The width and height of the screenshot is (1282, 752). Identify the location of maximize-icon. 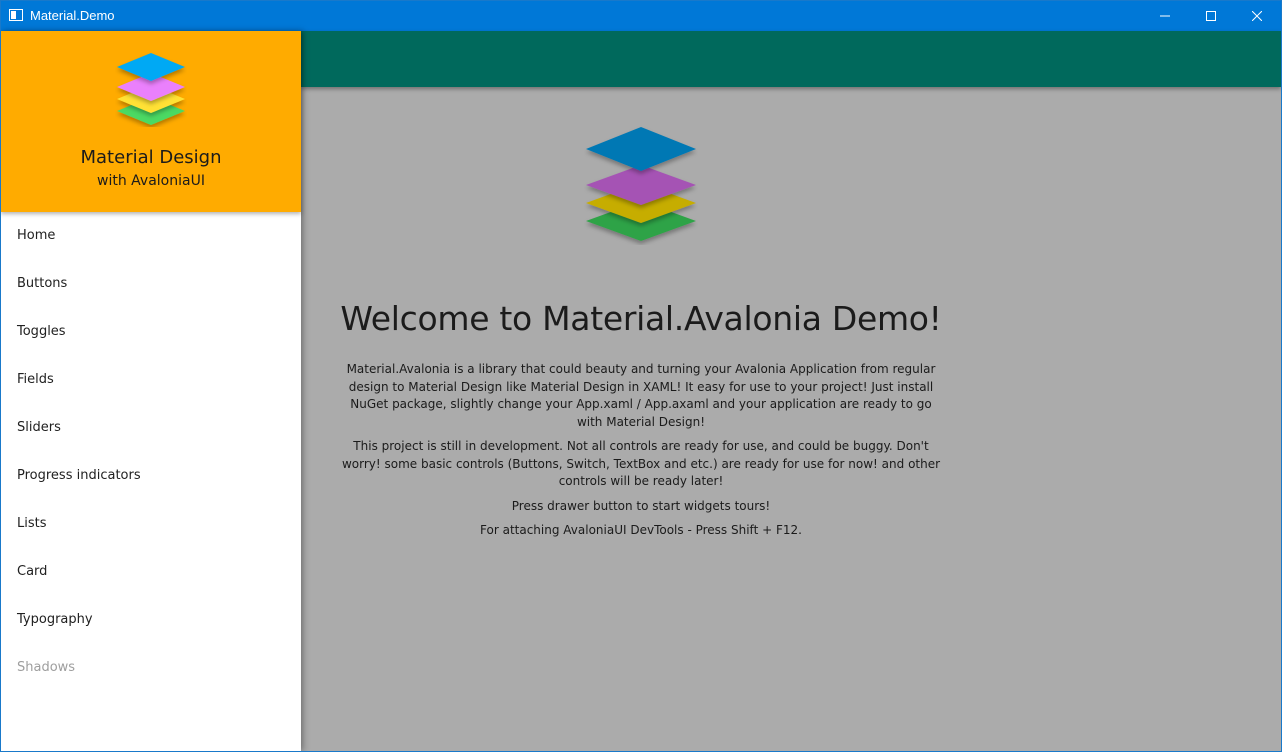
(1211, 16).